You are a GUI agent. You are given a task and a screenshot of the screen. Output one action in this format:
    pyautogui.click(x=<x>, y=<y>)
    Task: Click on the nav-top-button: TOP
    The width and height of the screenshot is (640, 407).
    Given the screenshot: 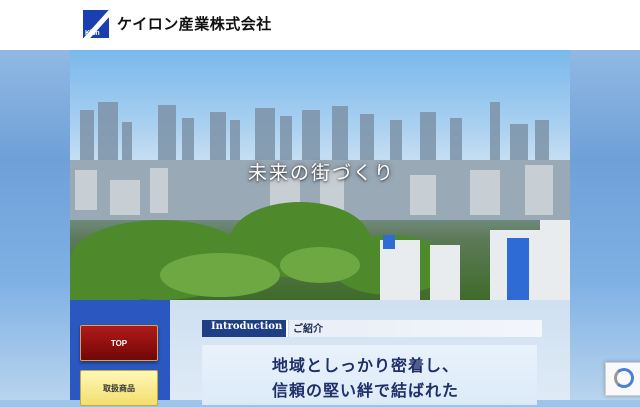 What is the action you would take?
    pyautogui.click(x=119, y=343)
    